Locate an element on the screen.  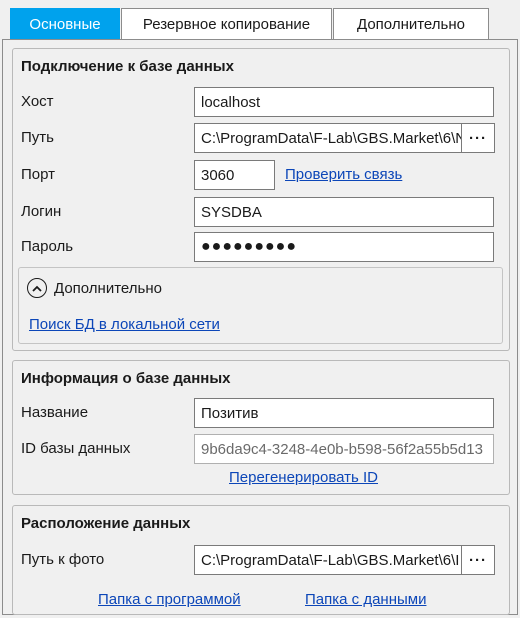
advanced-expander-label: Дополнительно is located at coordinates (108, 288).